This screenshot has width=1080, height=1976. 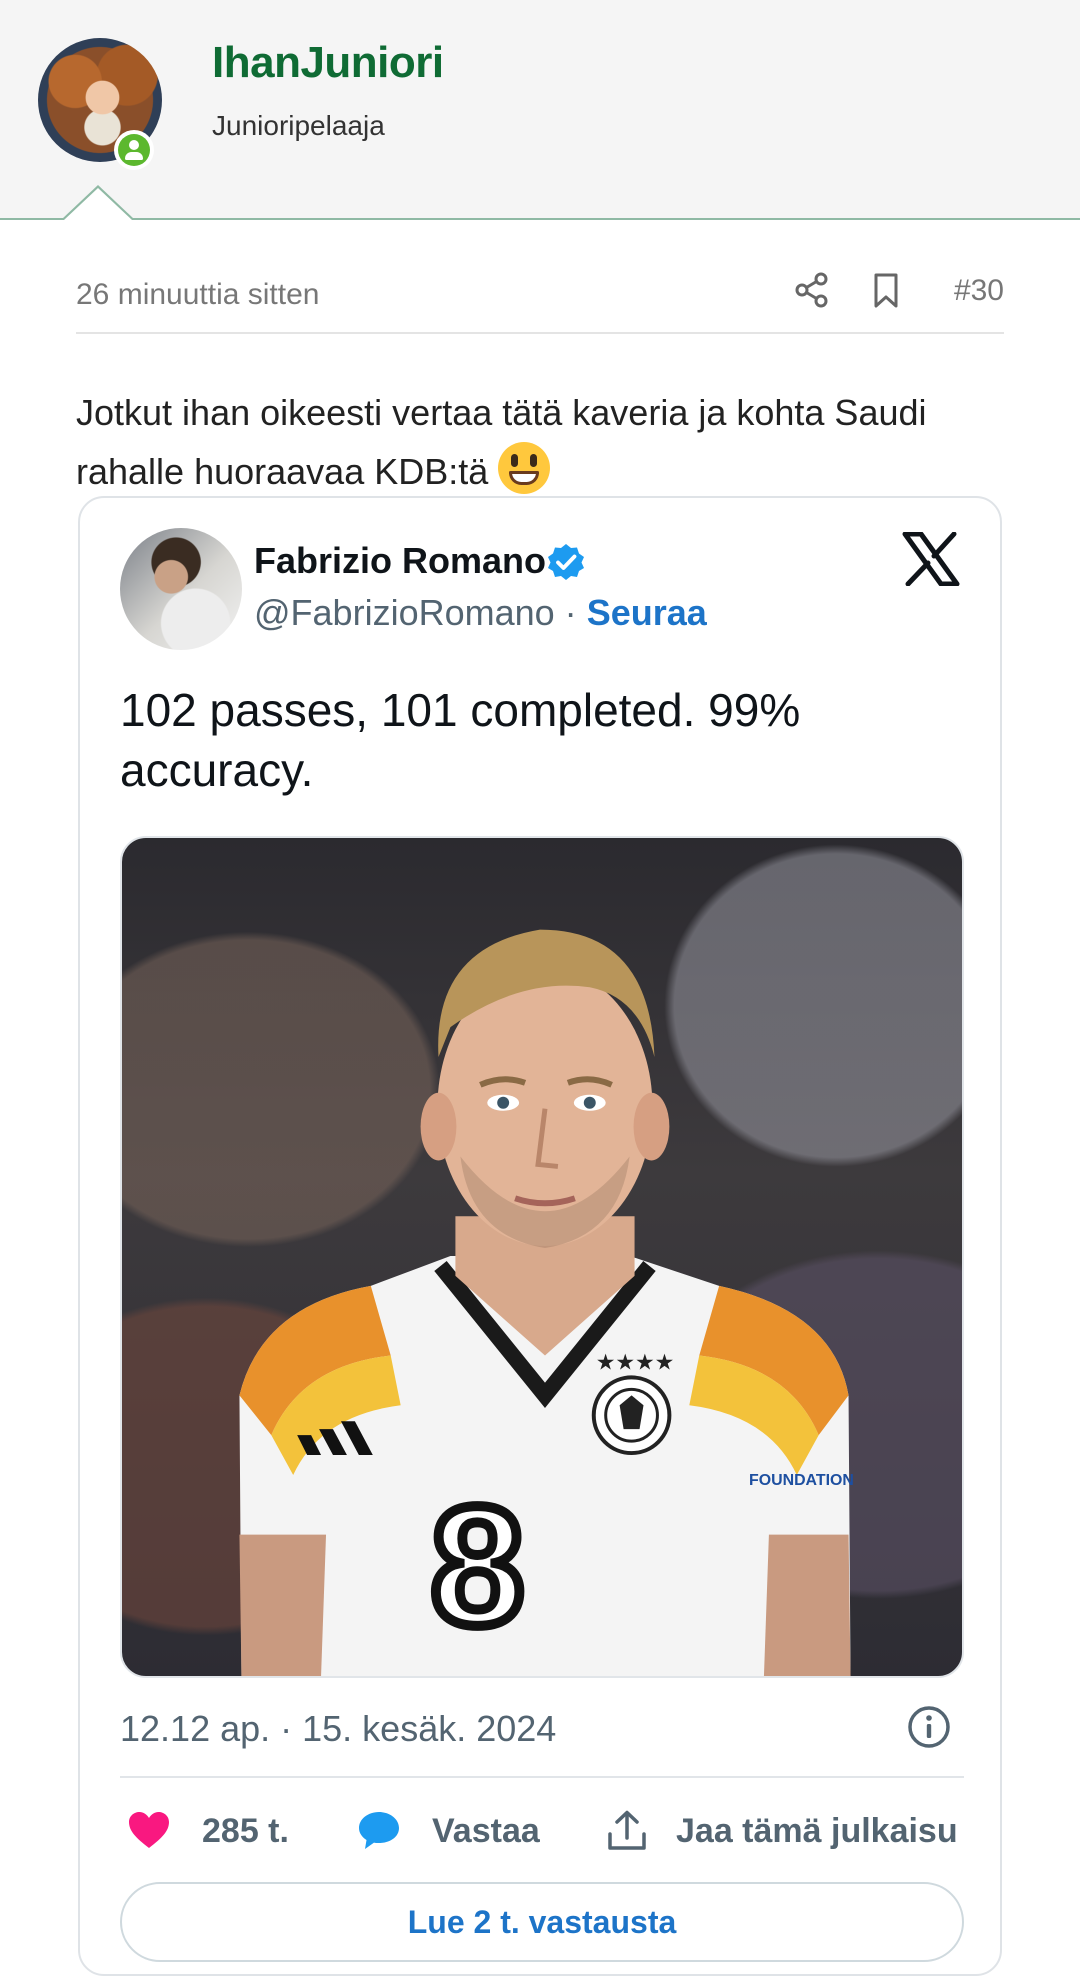 What do you see at coordinates (566, 562) in the screenshot?
I see `verified-badge-icon` at bounding box center [566, 562].